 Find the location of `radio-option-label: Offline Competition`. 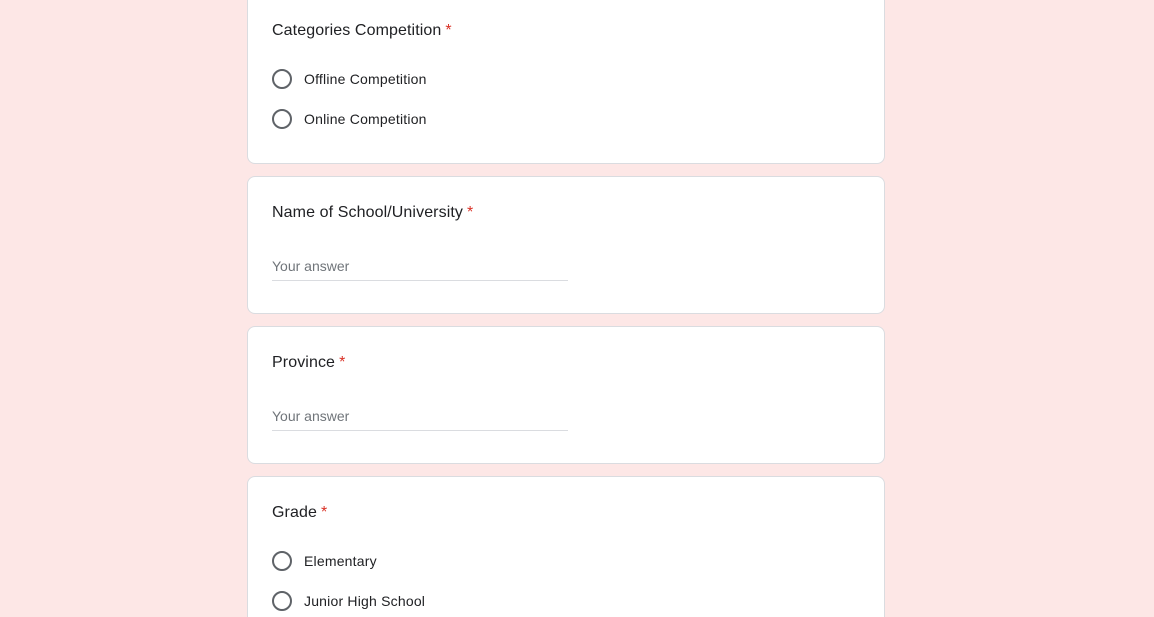

radio-option-label: Offline Competition is located at coordinates (365, 79).